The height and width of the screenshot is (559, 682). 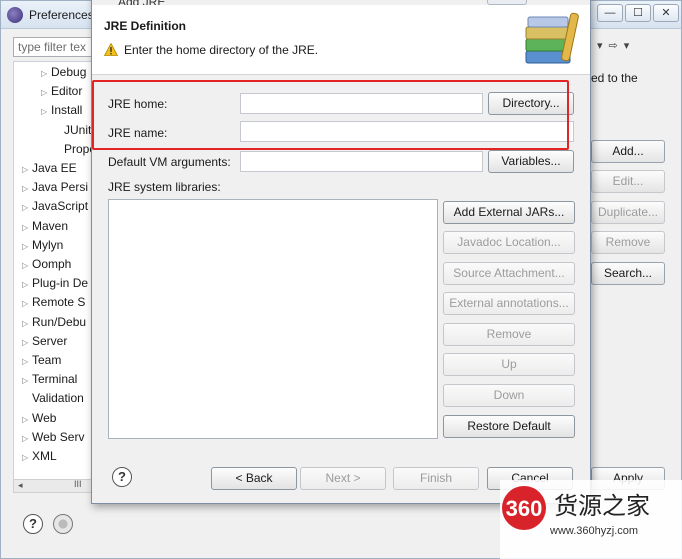 What do you see at coordinates (20, 485) in the screenshot?
I see `scroll-left-icon: ◂` at bounding box center [20, 485].